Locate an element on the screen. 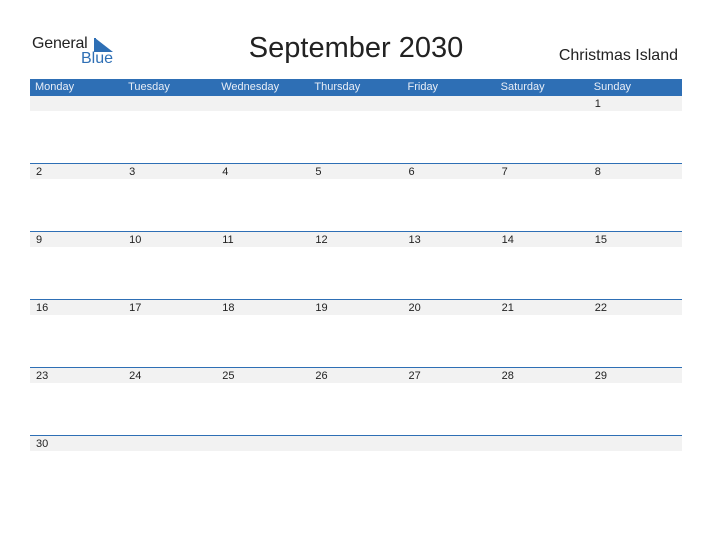 Image resolution: width=712 pixels, height=550 pixels. week-row: 23 24 25 26 27 28 29 is located at coordinates (356, 401).